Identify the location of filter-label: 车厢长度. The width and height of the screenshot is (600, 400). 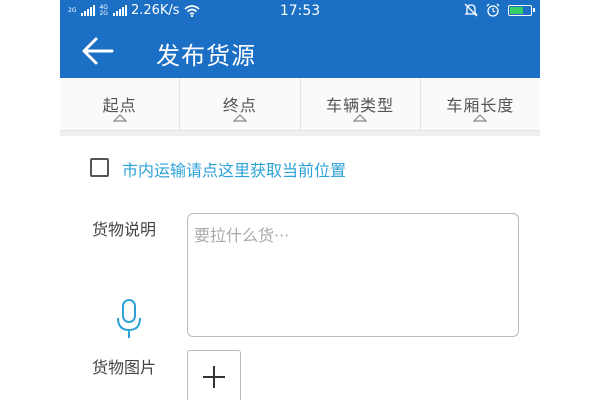
(480, 105).